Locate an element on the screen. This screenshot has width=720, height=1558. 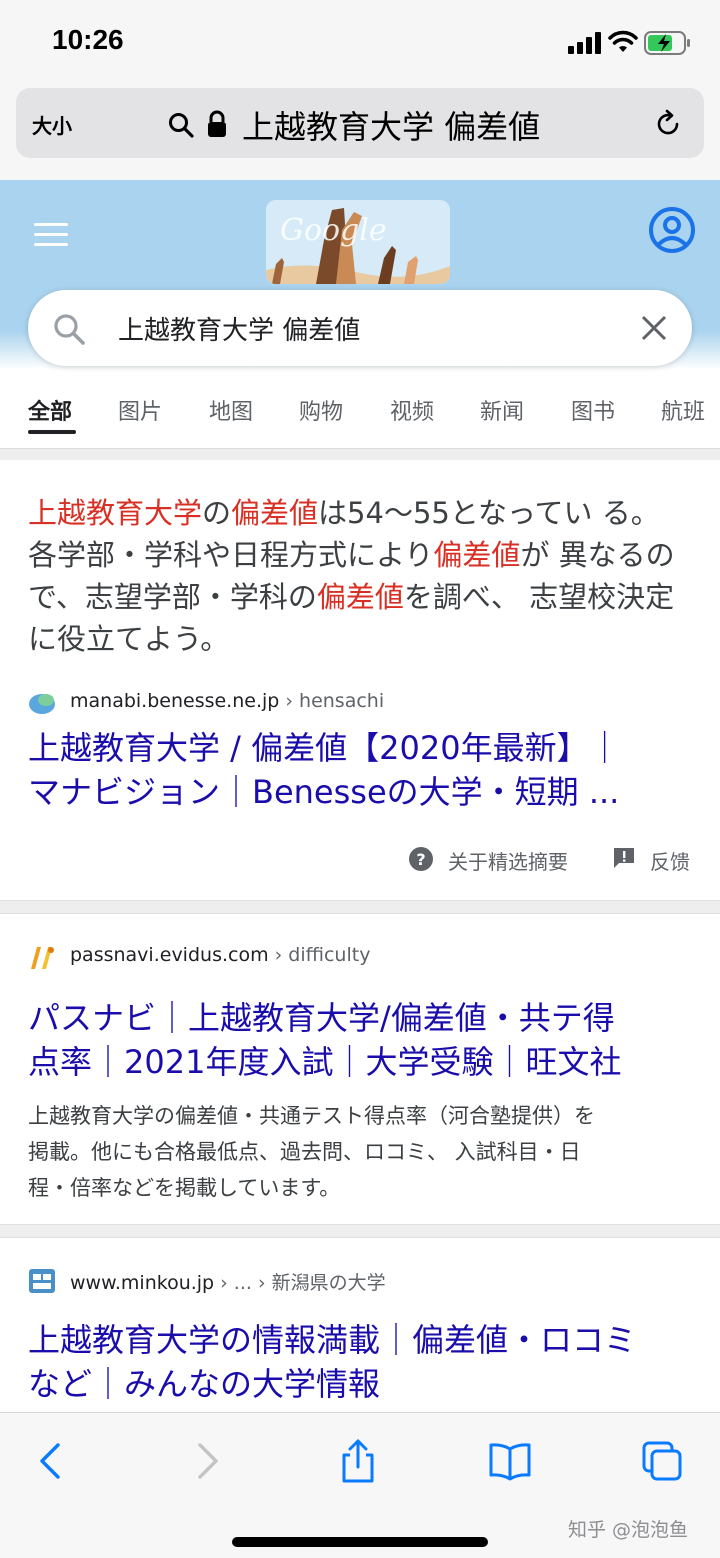
search-tabs: 全部 图片 地图 购物 视频 新闻 图书 航班 is located at coordinates (360, 417).